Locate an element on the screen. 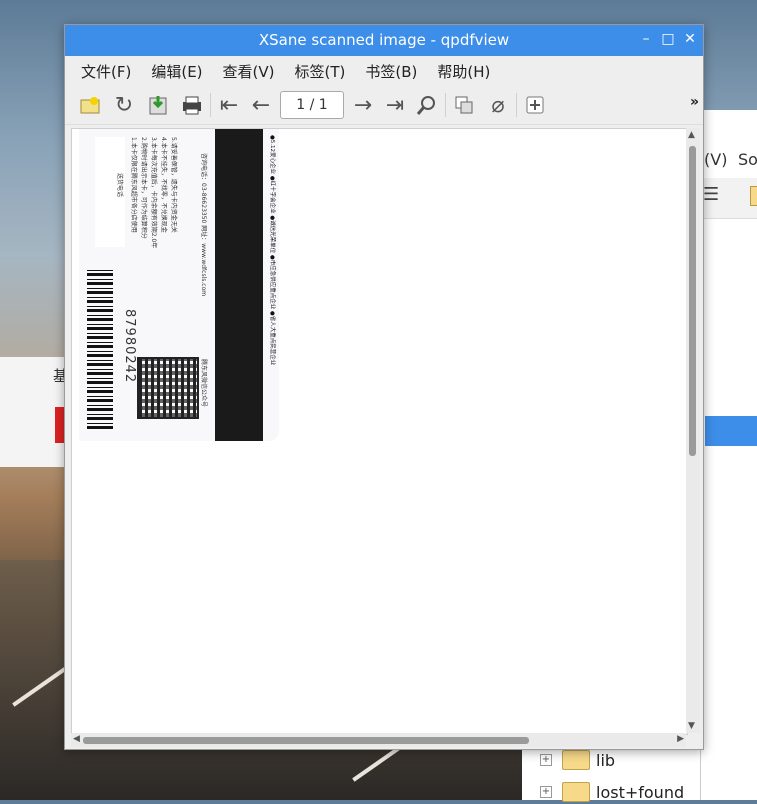 The image size is (757, 804). qr-code is located at coordinates (168, 388).